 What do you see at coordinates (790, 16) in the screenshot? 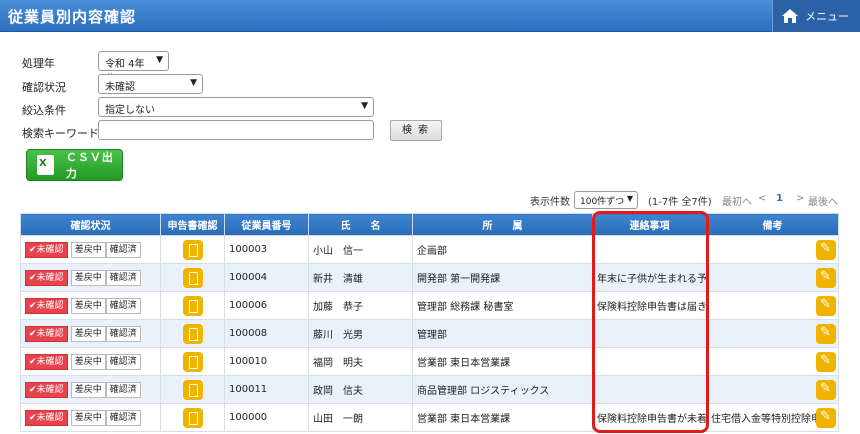
I see `home-icon` at bounding box center [790, 16].